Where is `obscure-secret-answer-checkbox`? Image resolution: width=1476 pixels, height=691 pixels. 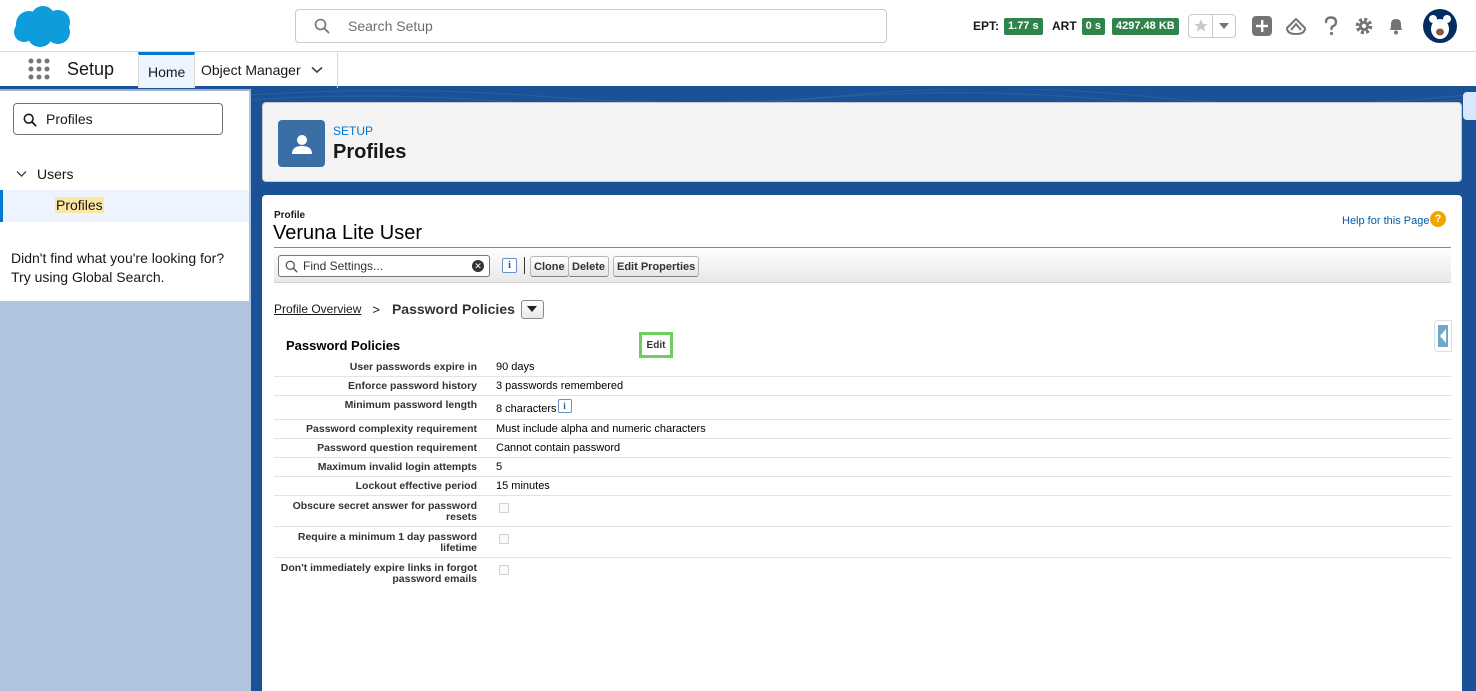 obscure-secret-answer-checkbox is located at coordinates (504, 508).